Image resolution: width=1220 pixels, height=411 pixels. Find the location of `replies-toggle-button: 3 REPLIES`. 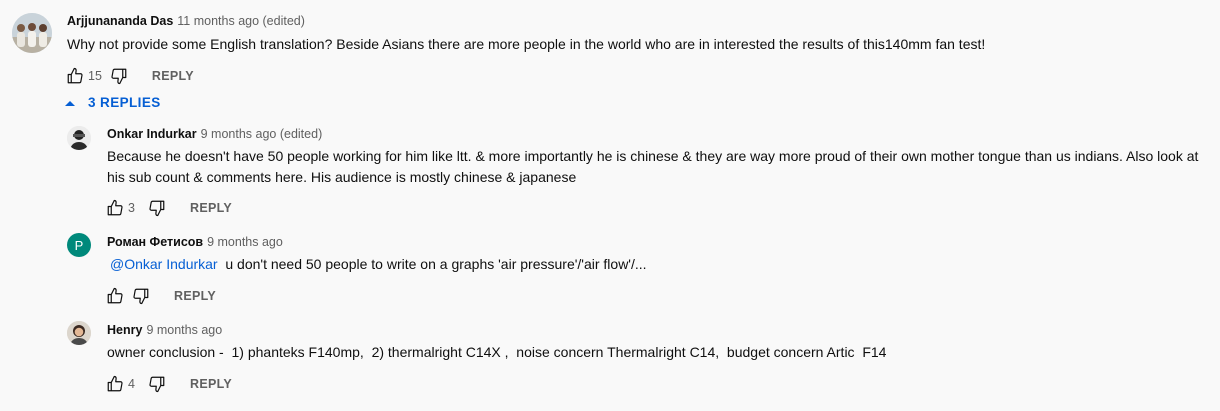

replies-toggle-button: 3 REPLIES is located at coordinates (112, 102).